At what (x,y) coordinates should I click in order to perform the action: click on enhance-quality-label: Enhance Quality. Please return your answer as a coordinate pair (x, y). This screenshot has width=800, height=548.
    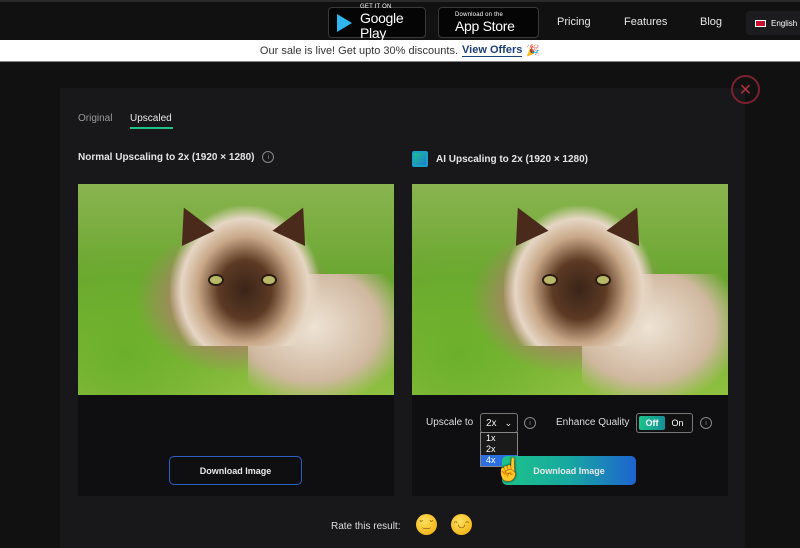
    Looking at the image, I should click on (593, 422).